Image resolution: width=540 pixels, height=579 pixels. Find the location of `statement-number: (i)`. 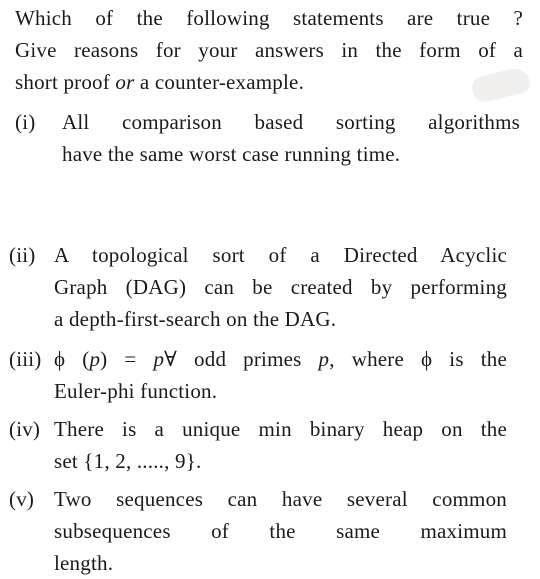

statement-number: (i) is located at coordinates (25, 122).